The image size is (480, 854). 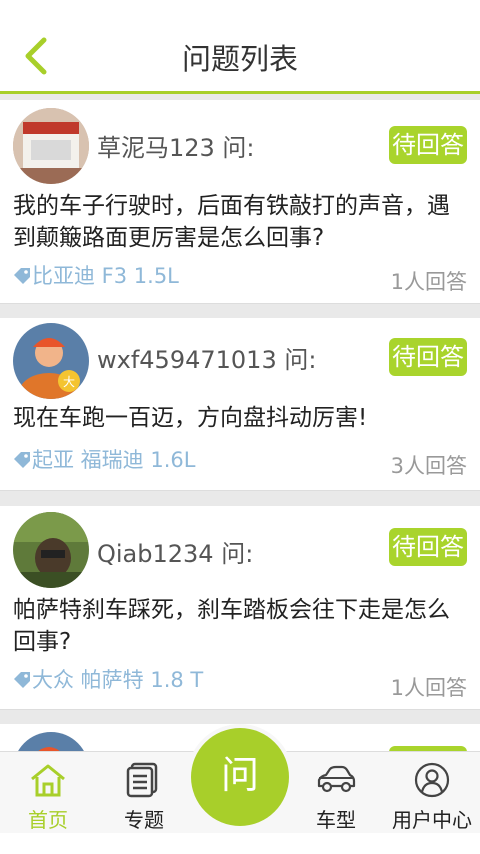 What do you see at coordinates (48, 820) in the screenshot?
I see `tab-home-label: 首页` at bounding box center [48, 820].